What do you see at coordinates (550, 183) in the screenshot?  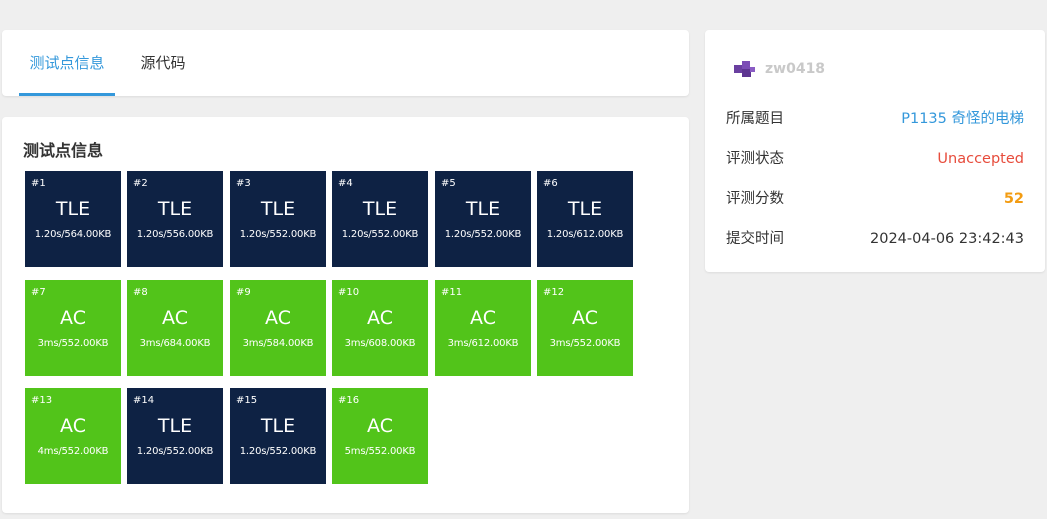 I see `testcase-number: #6` at bounding box center [550, 183].